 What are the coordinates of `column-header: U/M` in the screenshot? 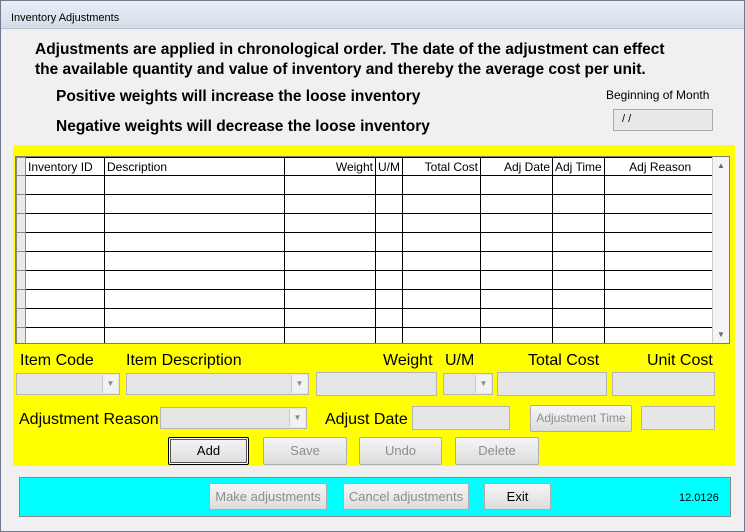 It's located at (389, 166).